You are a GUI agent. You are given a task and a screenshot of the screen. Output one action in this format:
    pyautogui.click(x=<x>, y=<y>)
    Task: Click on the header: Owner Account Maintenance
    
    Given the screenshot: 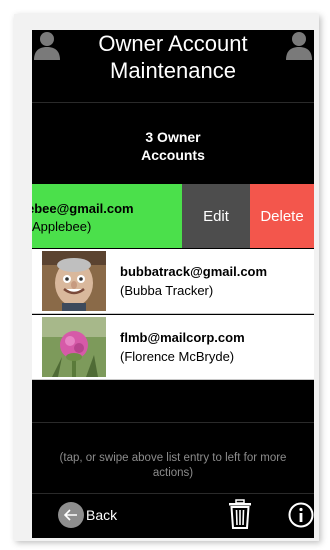 What is the action you would take?
    pyautogui.click(x=173, y=66)
    